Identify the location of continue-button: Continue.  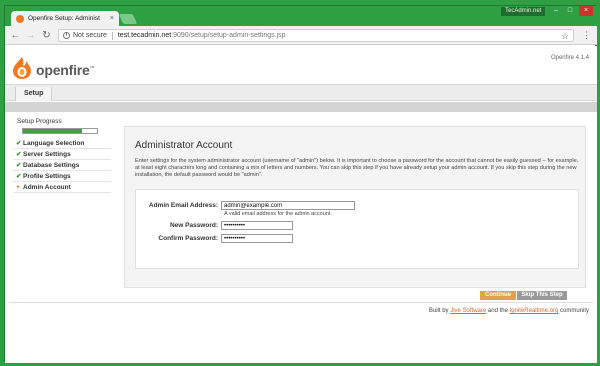
(498, 295).